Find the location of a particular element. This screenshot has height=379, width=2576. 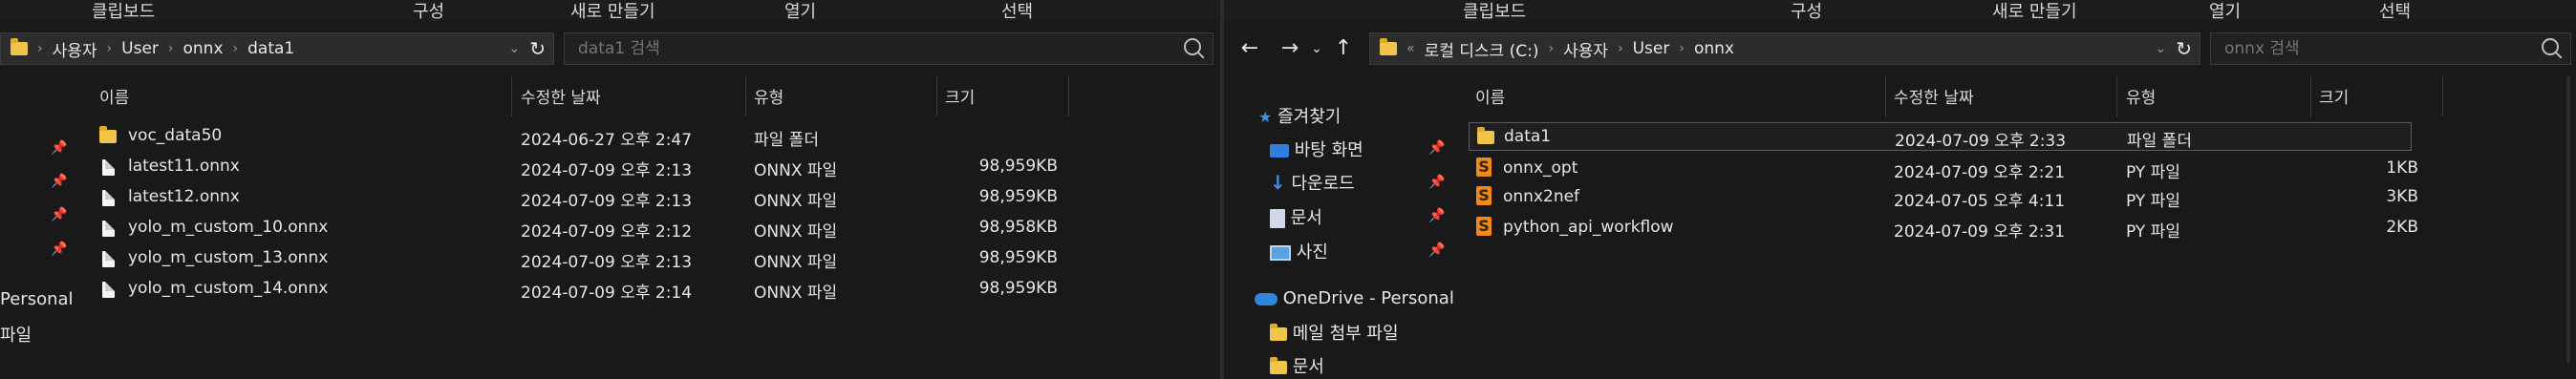

breadcrumb-data1: data1 is located at coordinates (270, 48).